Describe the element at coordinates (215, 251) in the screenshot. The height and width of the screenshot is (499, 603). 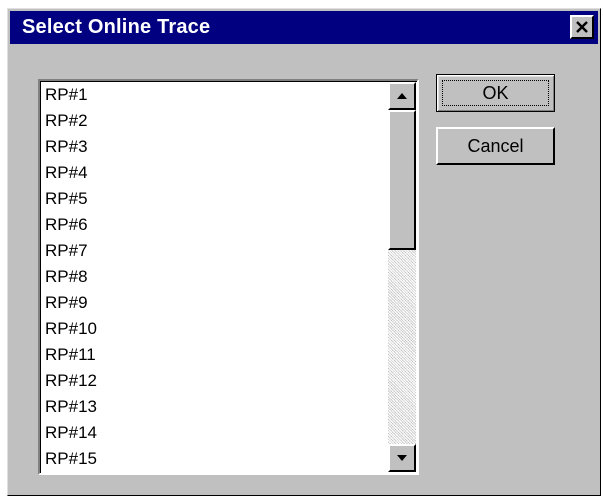
I see `list-item: RP#7` at that location.